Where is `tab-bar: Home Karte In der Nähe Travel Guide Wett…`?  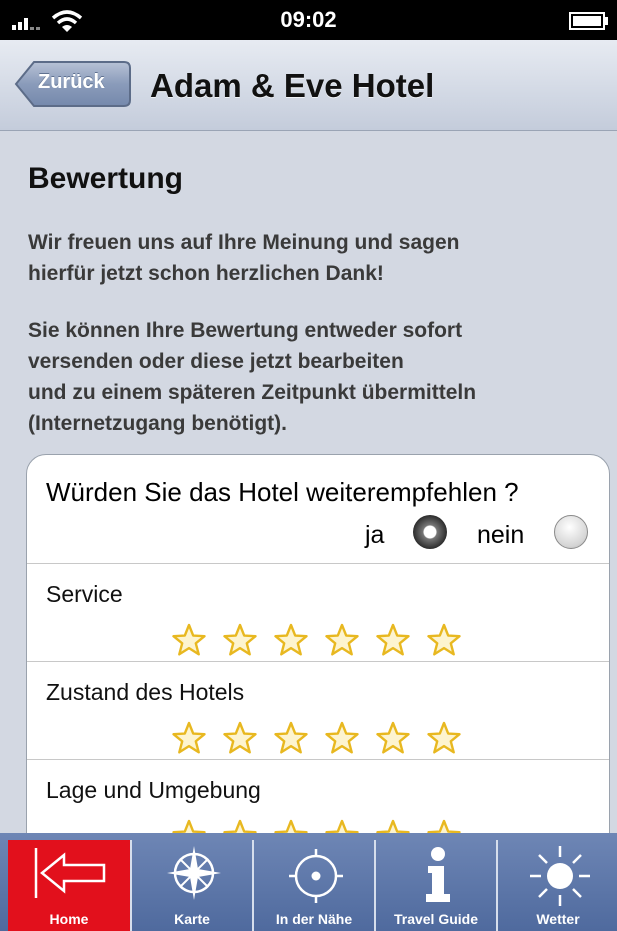 tab-bar: Home Karte In der Nähe Travel Guide Wett… is located at coordinates (308, 882).